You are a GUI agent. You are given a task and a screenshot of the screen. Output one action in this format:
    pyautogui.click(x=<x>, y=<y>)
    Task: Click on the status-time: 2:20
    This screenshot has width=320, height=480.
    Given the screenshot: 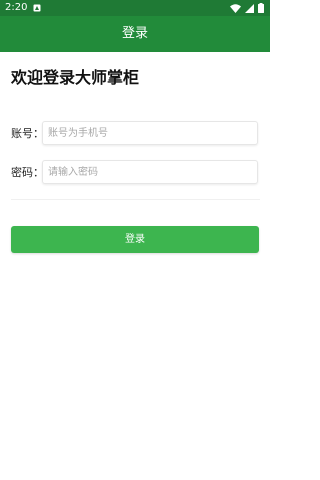 What is the action you would take?
    pyautogui.click(x=16, y=7)
    